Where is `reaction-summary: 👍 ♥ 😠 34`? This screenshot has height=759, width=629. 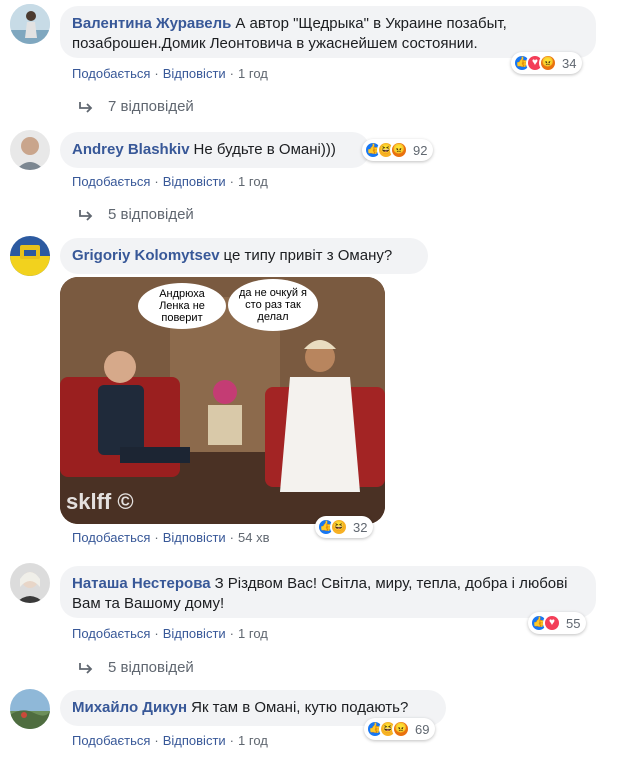
reaction-summary: 👍 ♥ 😠 34 is located at coordinates (547, 63).